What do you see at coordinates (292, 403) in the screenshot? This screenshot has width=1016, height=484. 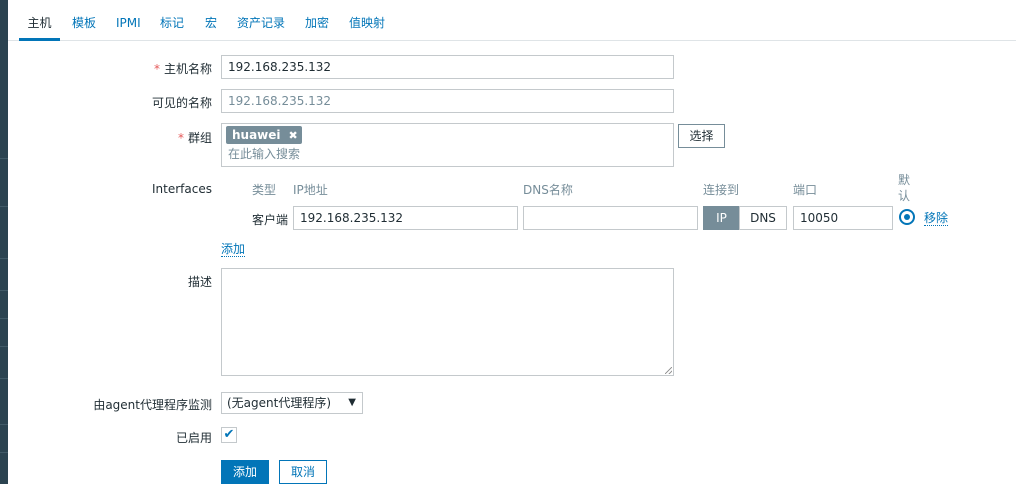 I see `proxy-select: (无agent代理程序) ▼` at bounding box center [292, 403].